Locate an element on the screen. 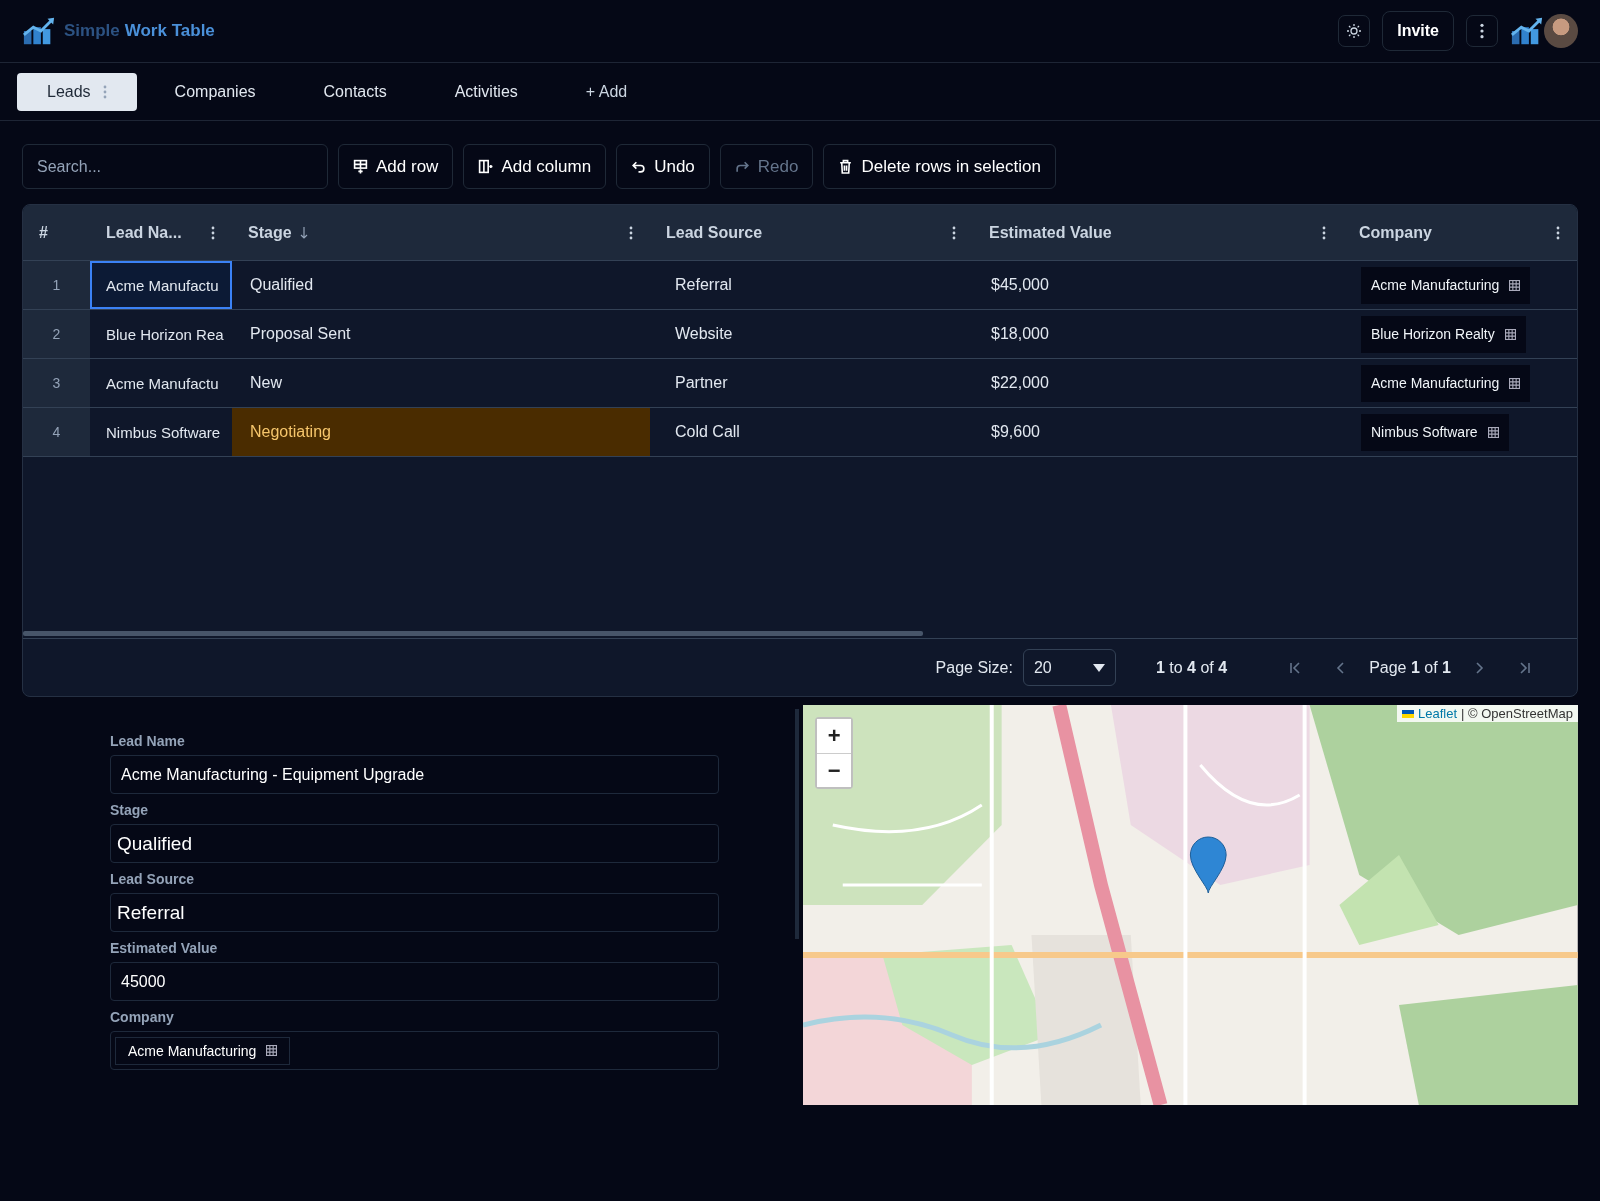  company-field: Acme Manufacturing is located at coordinates (415, 1050).